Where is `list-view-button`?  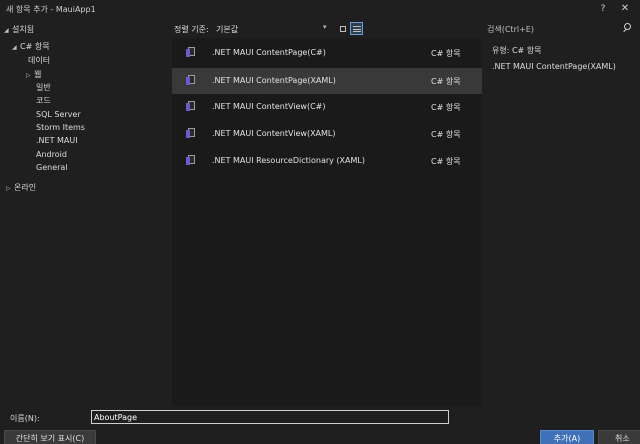
list-view-button is located at coordinates (356, 28).